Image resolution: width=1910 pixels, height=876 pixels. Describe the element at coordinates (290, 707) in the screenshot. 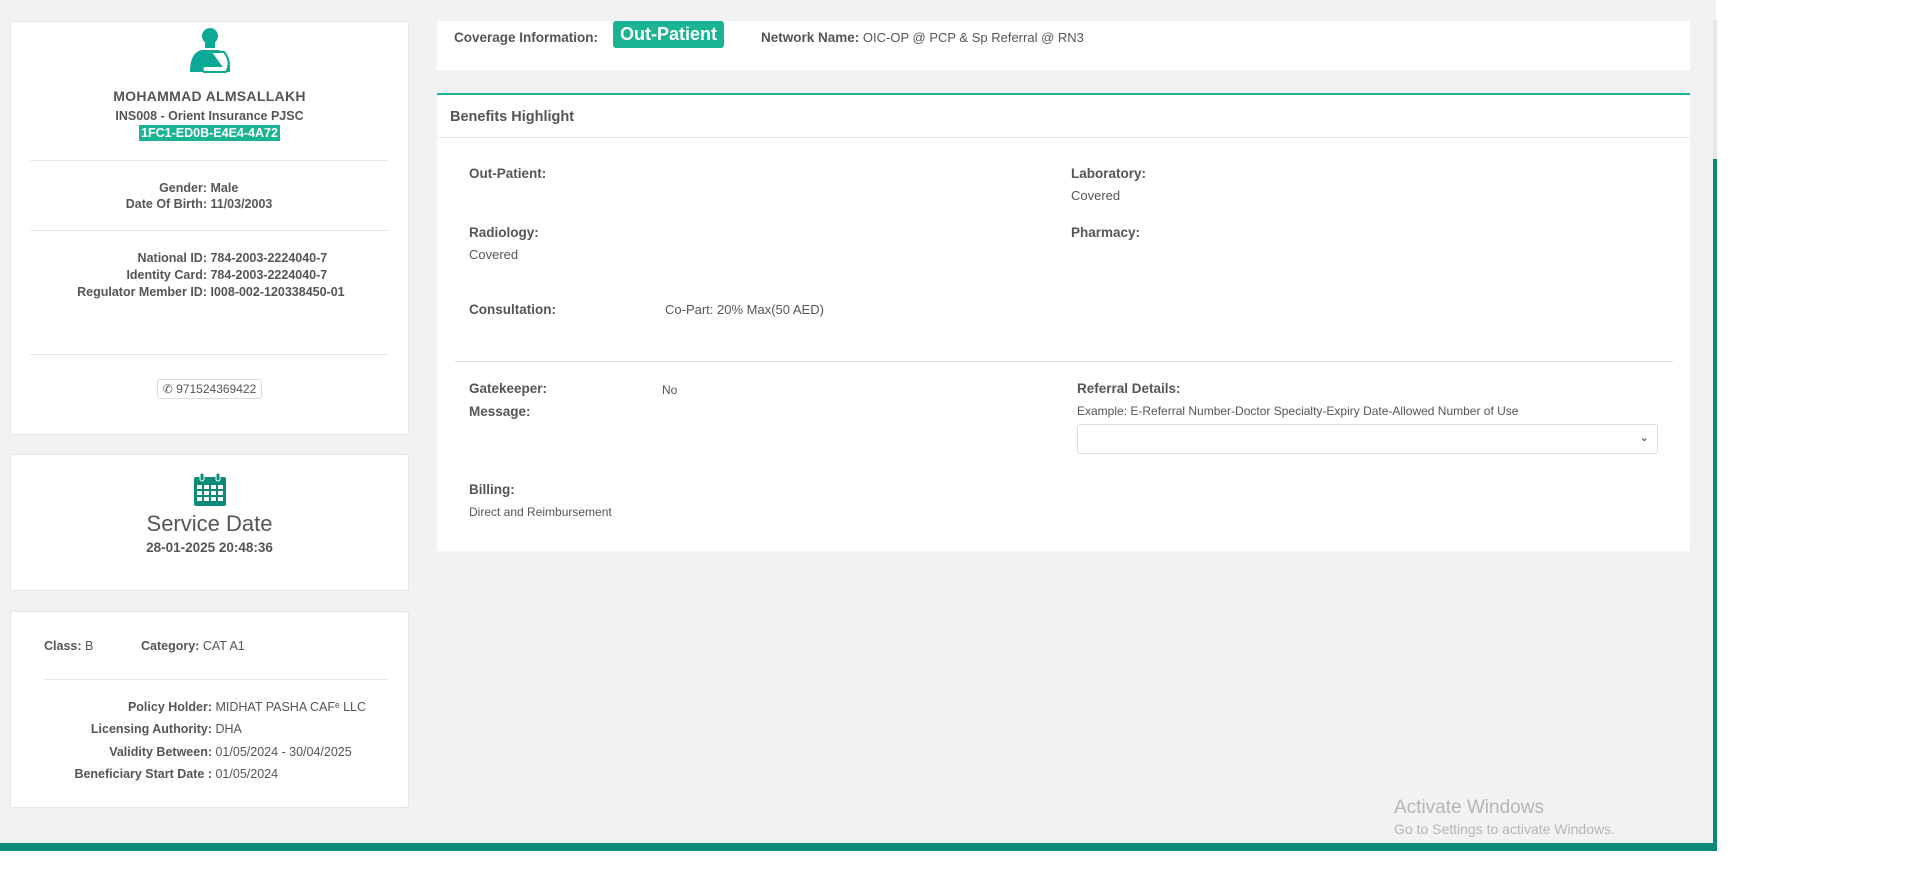

I see `policy-holder-value: MIDHAT PASHA CAFᵉ LLC` at that location.